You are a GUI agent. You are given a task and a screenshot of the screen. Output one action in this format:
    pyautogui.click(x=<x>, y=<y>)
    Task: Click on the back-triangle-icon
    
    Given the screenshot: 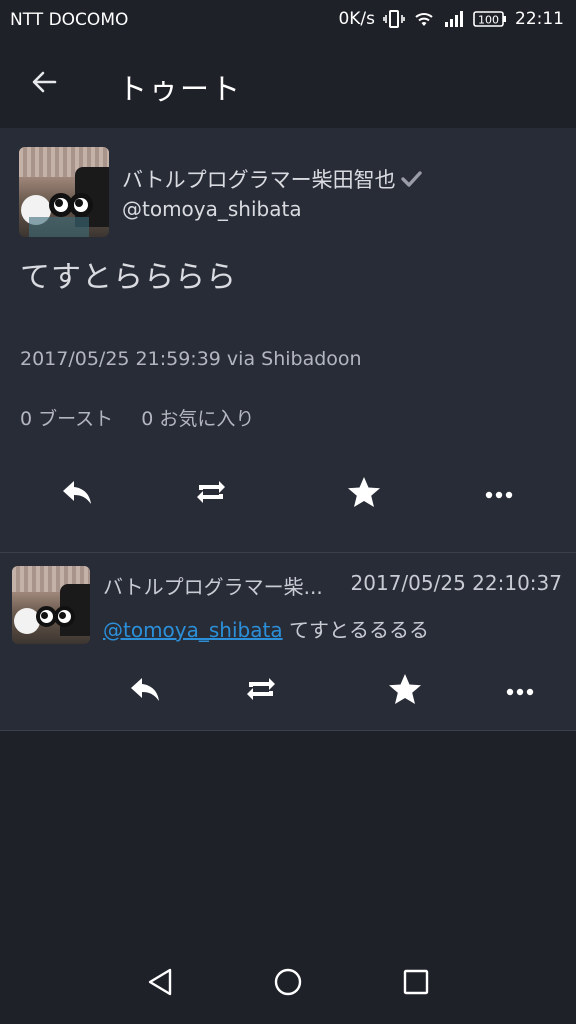 What is the action you would take?
    pyautogui.click(x=160, y=984)
    